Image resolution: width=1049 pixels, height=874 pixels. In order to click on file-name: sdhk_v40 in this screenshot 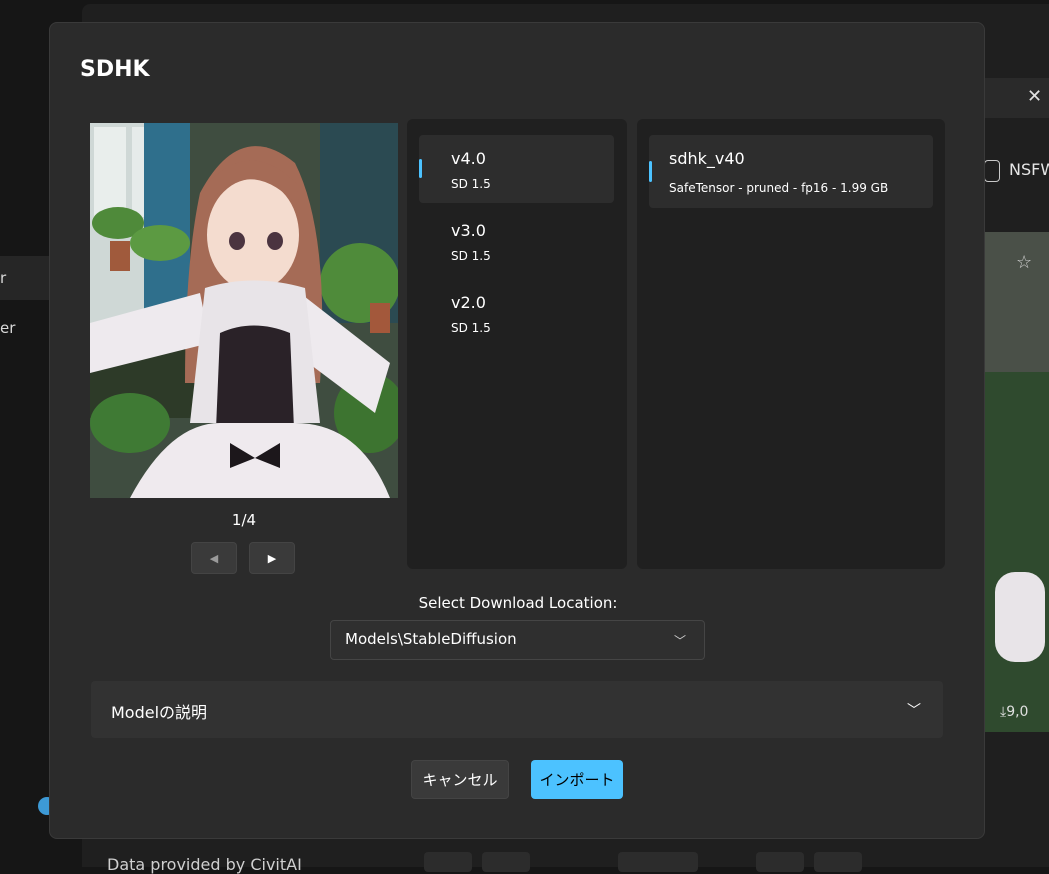, I will do `click(707, 158)`.